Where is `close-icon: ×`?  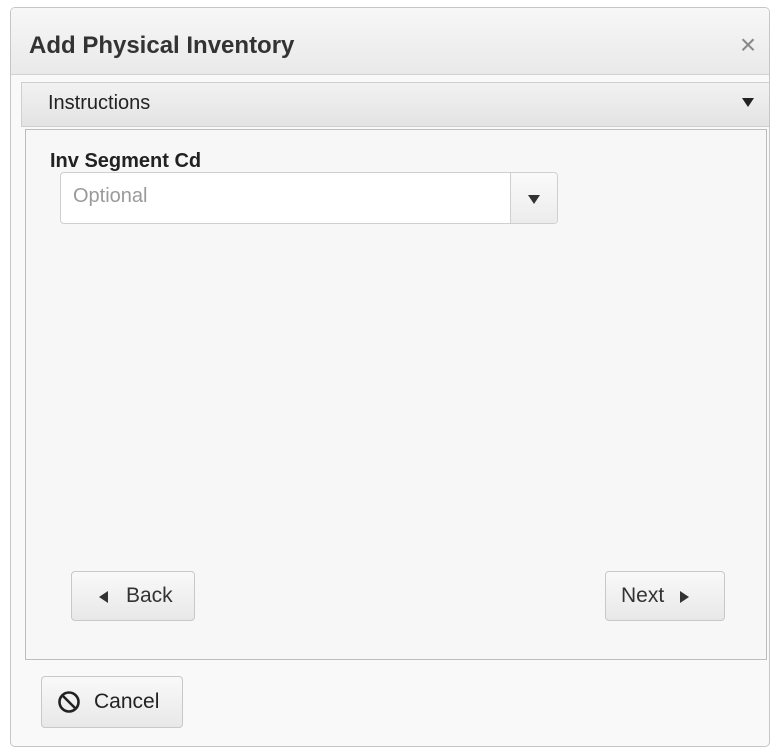 close-icon: × is located at coordinates (748, 45).